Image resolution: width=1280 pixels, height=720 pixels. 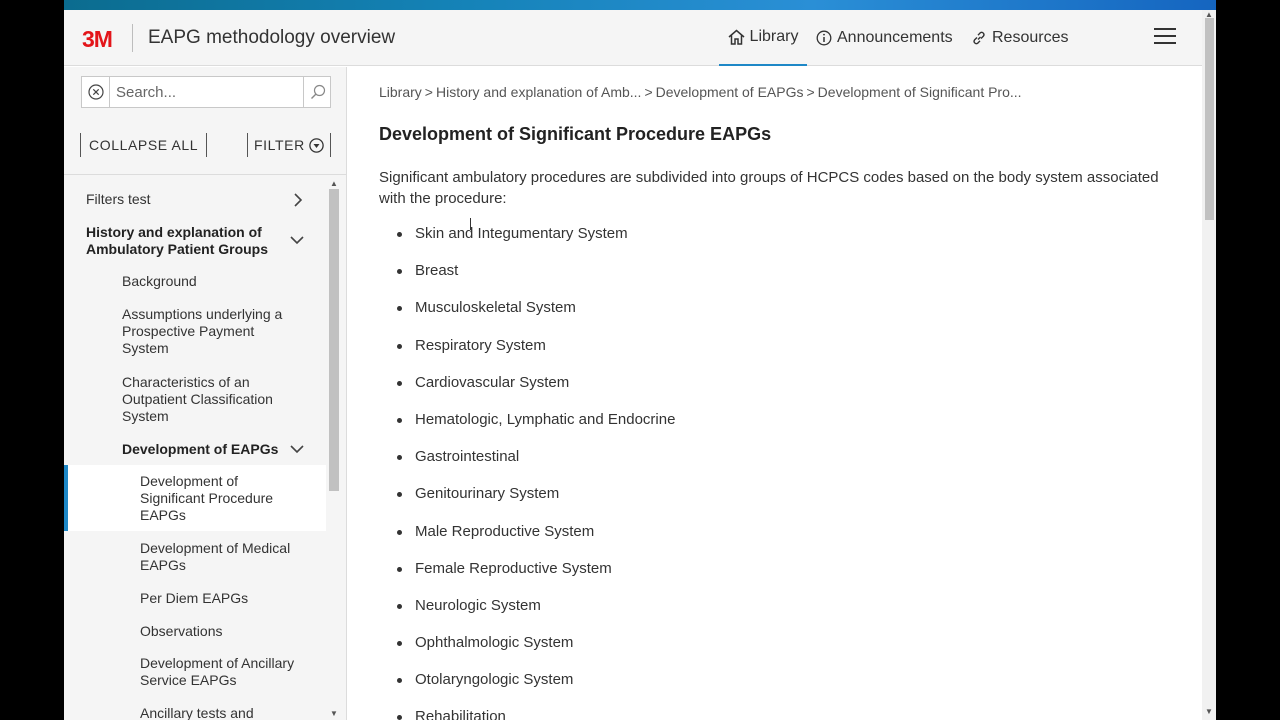 What do you see at coordinates (527, 316) in the screenshot?
I see `list-item: Musculoskeletal System` at bounding box center [527, 316].